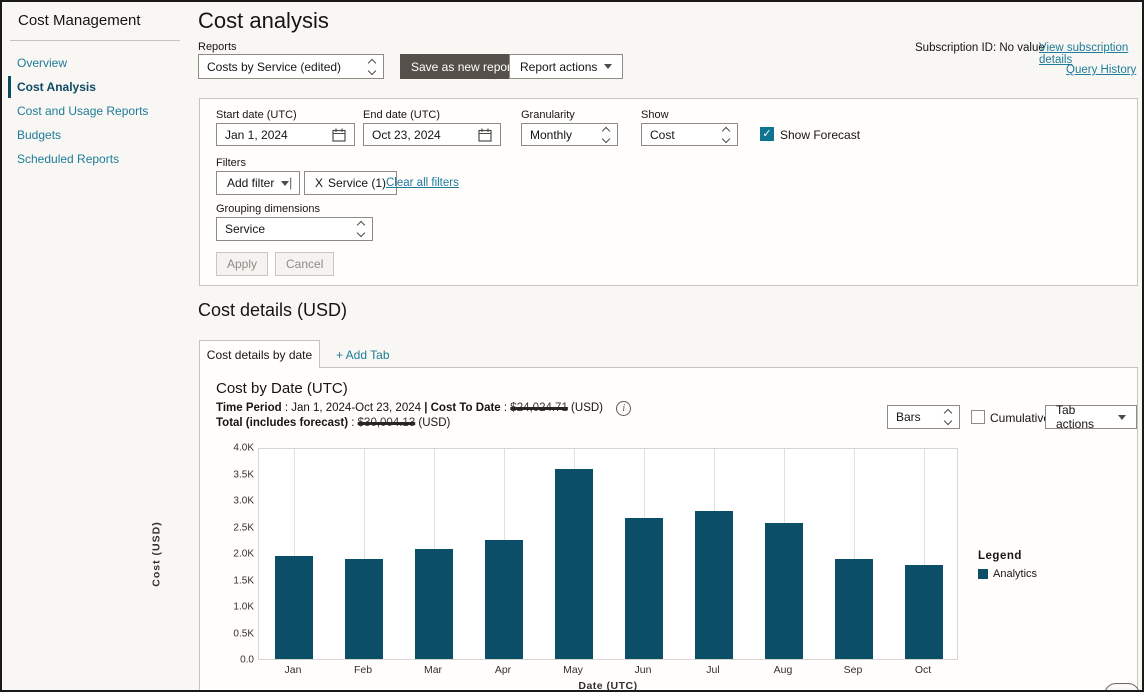  I want to click on add-tab-link: + Add Tab, so click(363, 355).